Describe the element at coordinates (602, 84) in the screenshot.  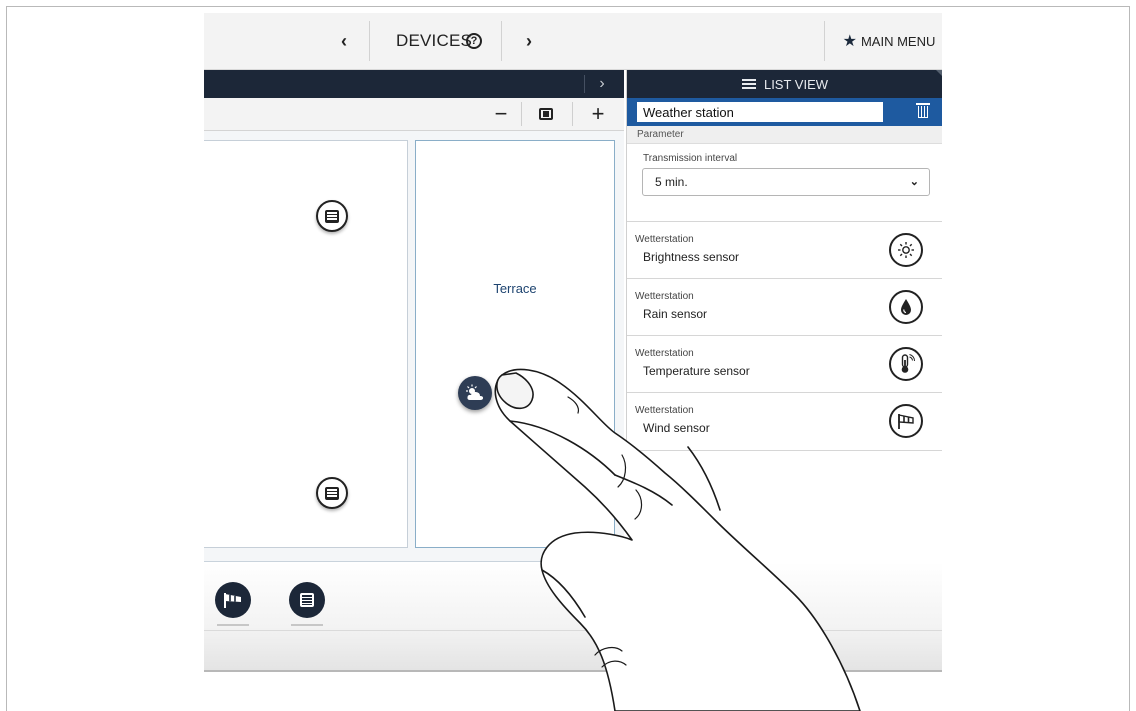
I see `collapse-chevron-icon: ›` at that location.